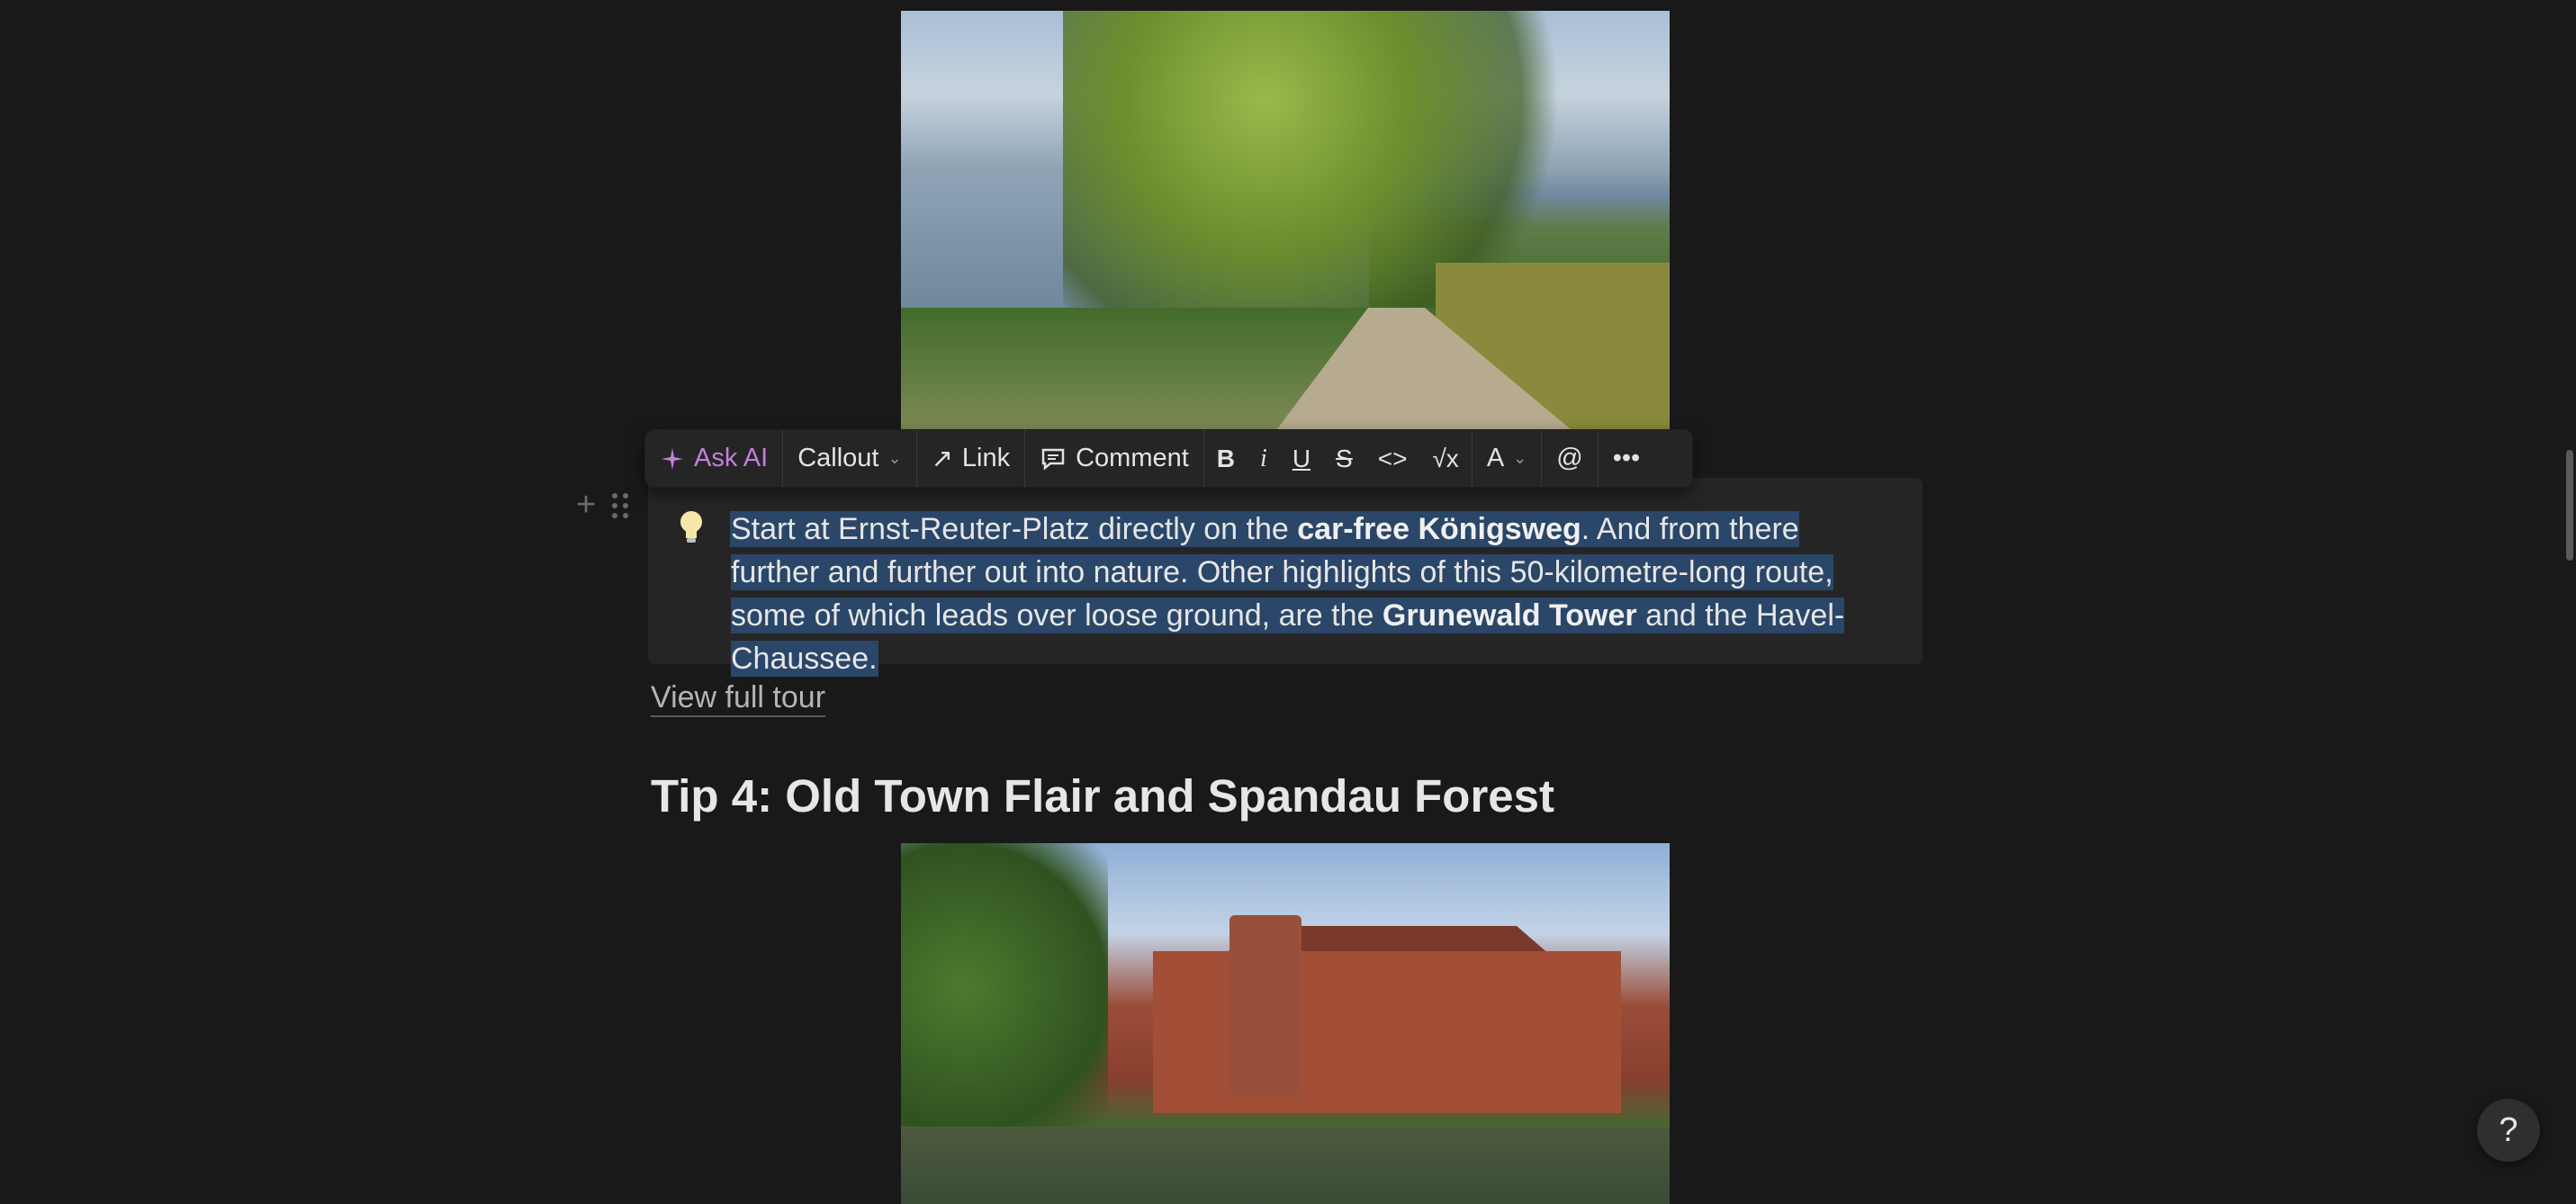 This screenshot has width=2576, height=1204. I want to click on strikethrough-button: S, so click(1344, 458).